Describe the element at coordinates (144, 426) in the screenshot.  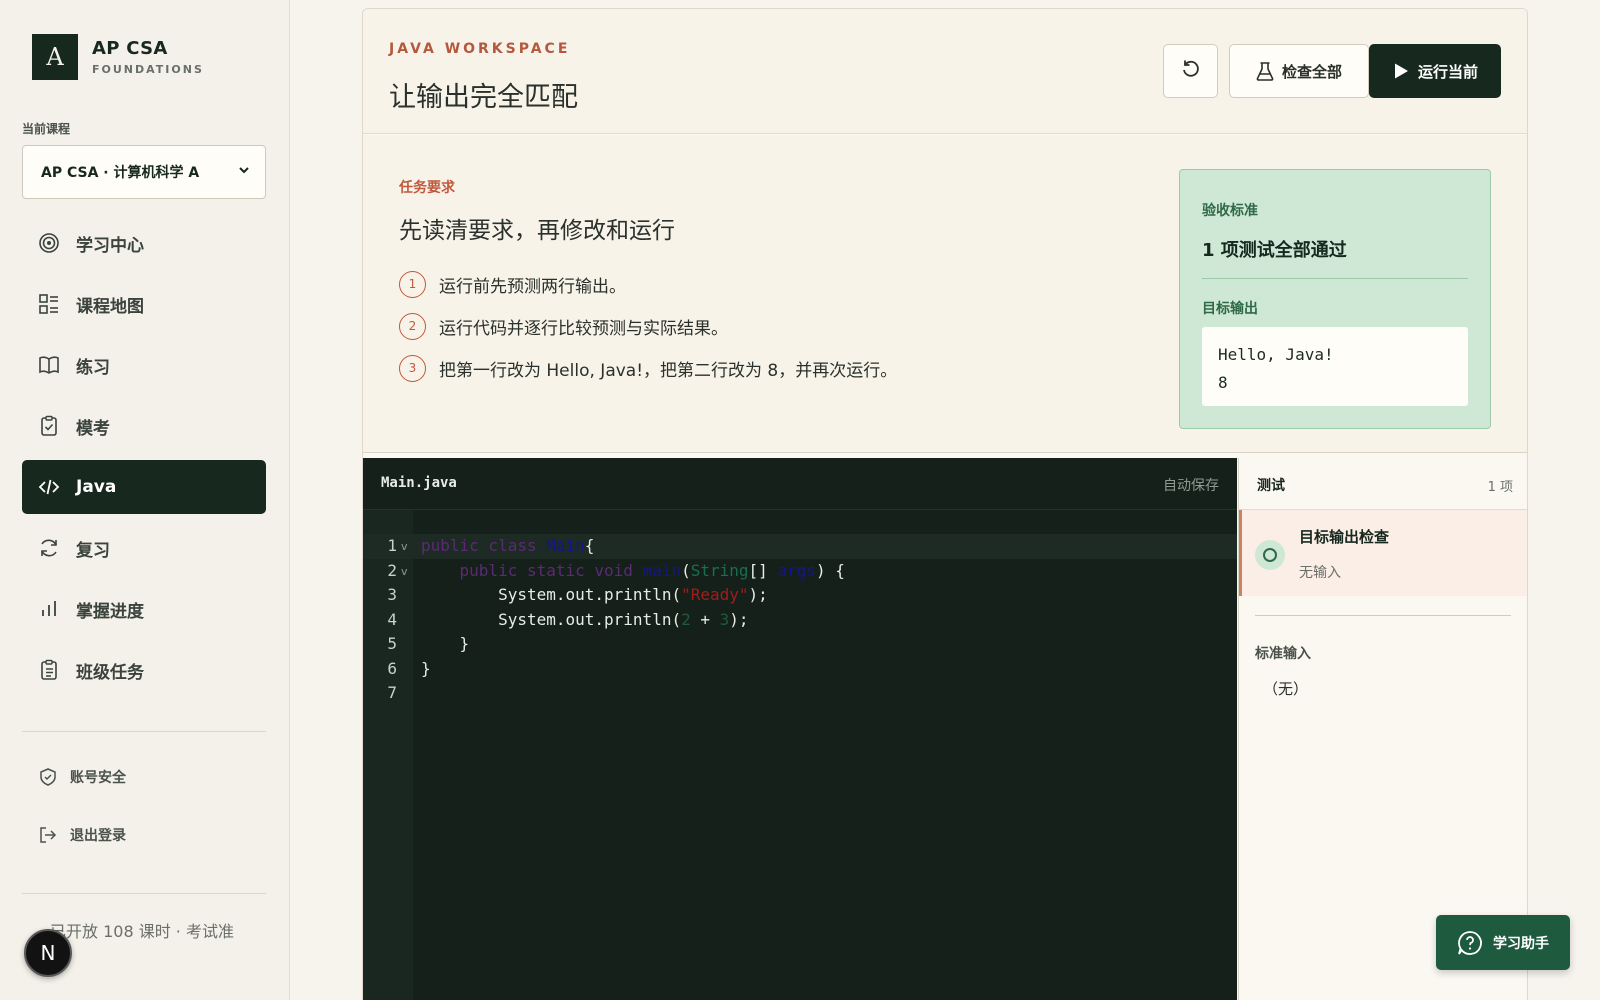
I see `nav-item-mock-exam: 模考` at that location.